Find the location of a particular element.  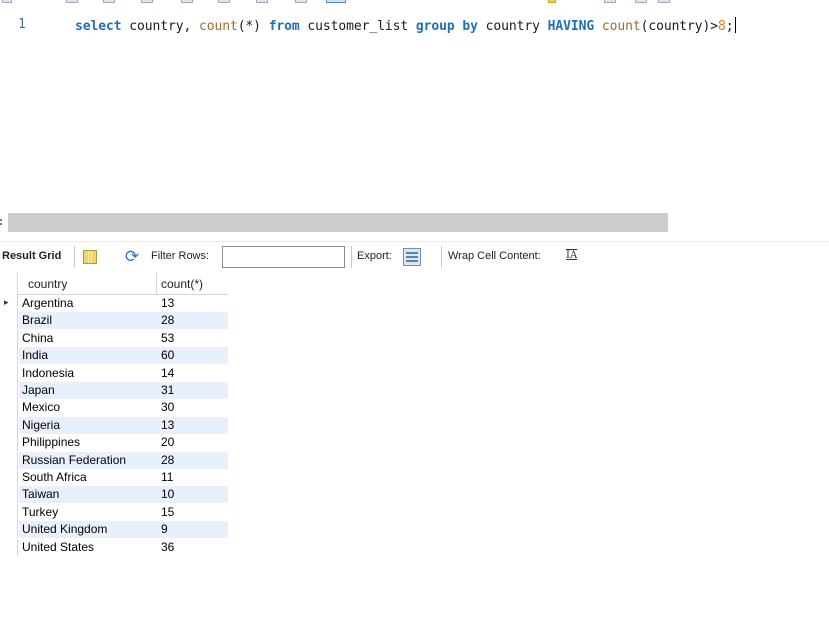

cell-country: Russian Federation is located at coordinates (88, 460).